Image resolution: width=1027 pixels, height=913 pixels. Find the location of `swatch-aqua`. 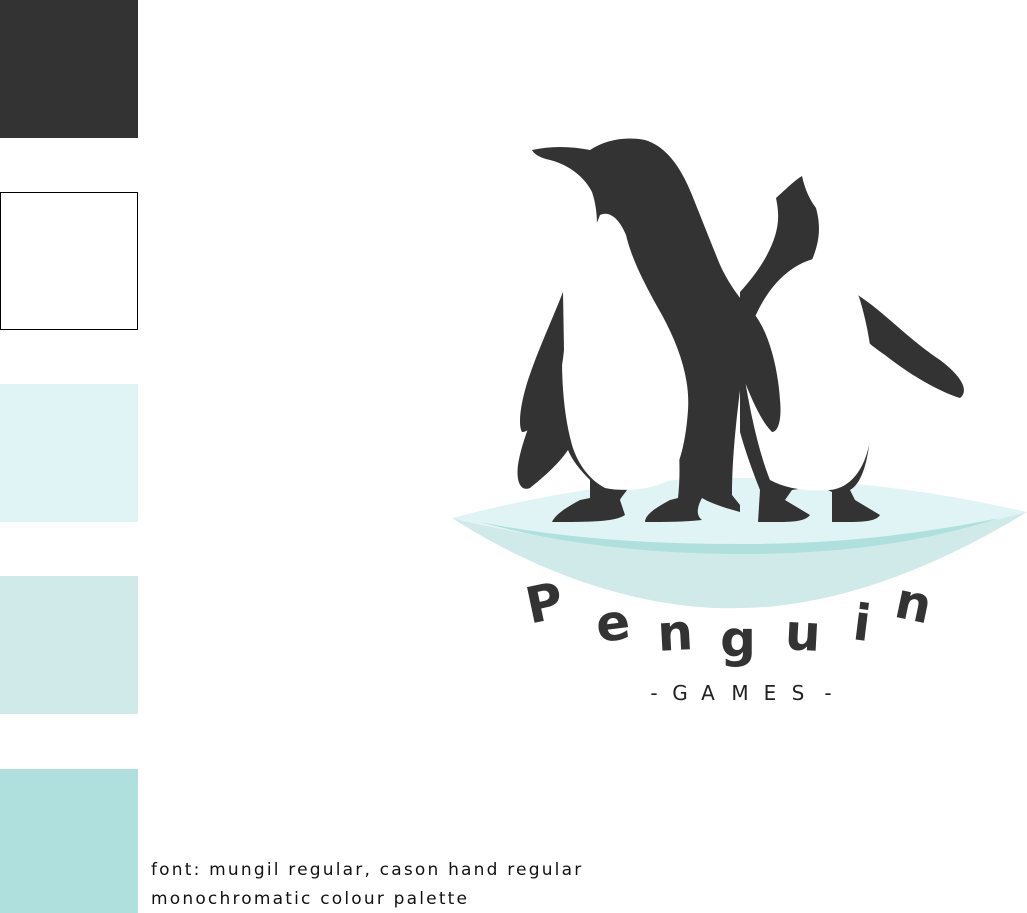

swatch-aqua is located at coordinates (69, 841).